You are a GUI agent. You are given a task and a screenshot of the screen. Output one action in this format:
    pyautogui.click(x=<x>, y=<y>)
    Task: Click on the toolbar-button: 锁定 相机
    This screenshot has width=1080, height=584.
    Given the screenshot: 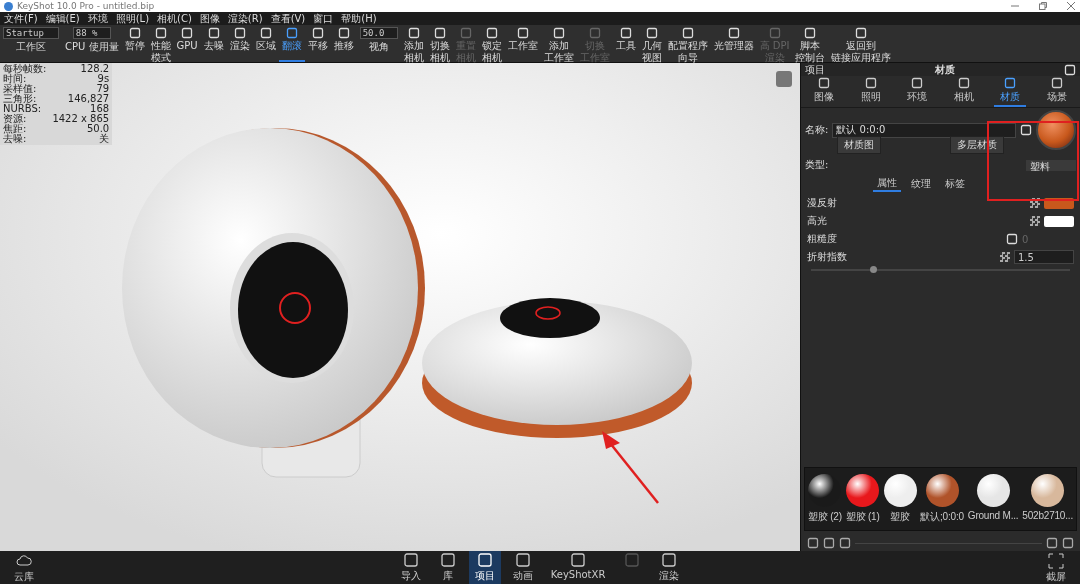 What is the action you would take?
    pyautogui.click(x=491, y=43)
    